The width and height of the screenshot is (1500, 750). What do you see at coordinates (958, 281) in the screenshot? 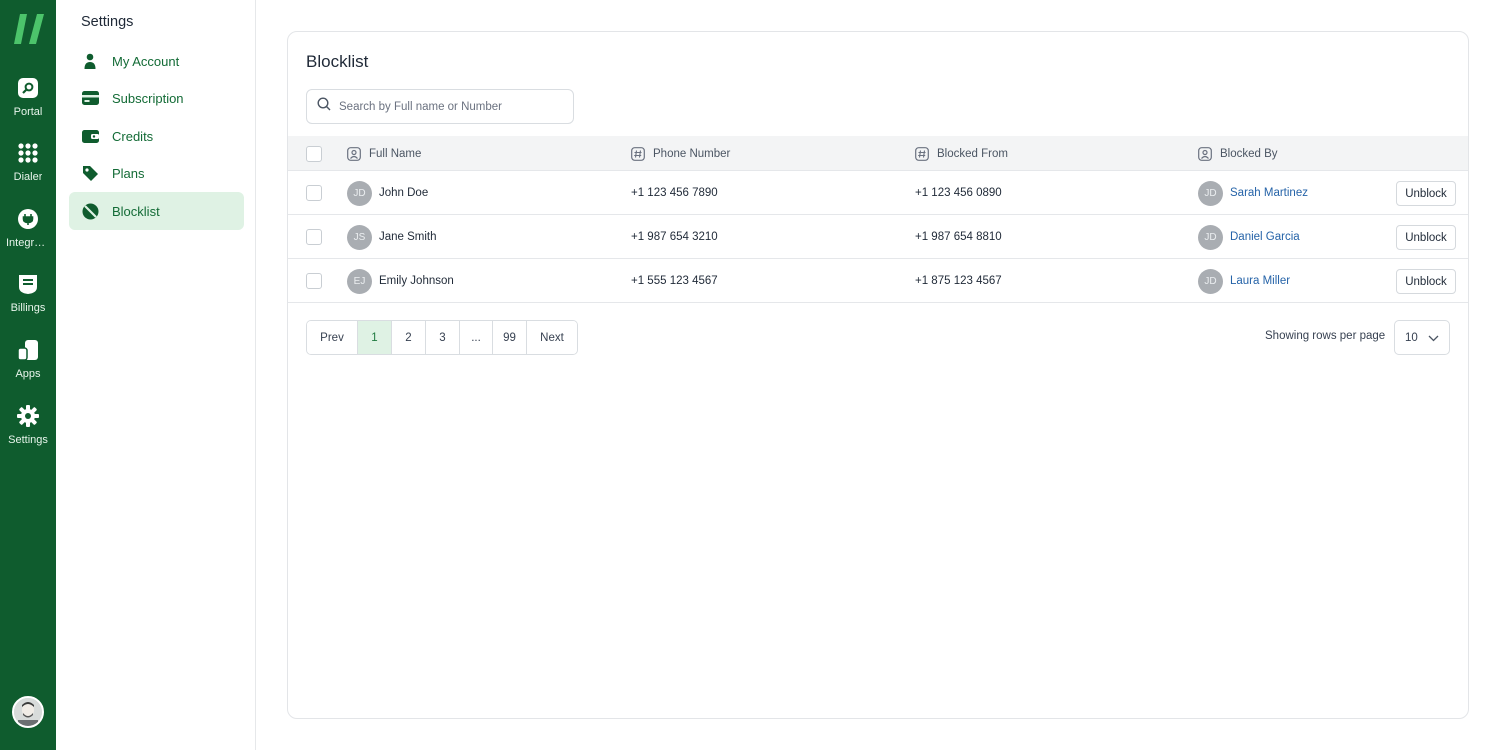
I see `blocked-from: +1 875 123 4567` at bounding box center [958, 281].